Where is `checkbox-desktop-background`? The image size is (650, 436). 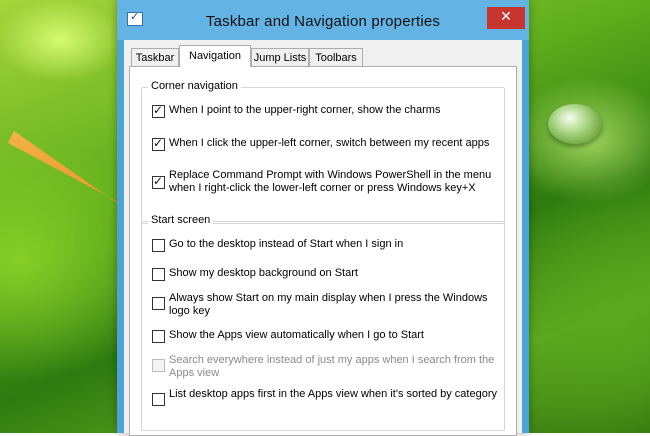 checkbox-desktop-background is located at coordinates (158, 274).